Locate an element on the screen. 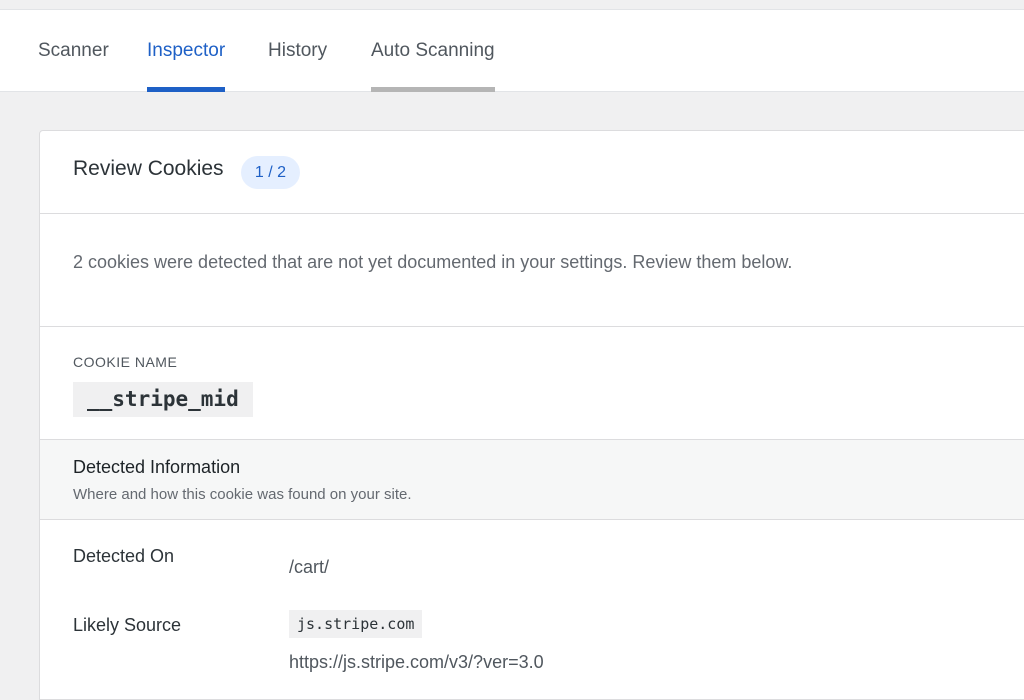  count-badge: 1 / 2 is located at coordinates (270, 172).